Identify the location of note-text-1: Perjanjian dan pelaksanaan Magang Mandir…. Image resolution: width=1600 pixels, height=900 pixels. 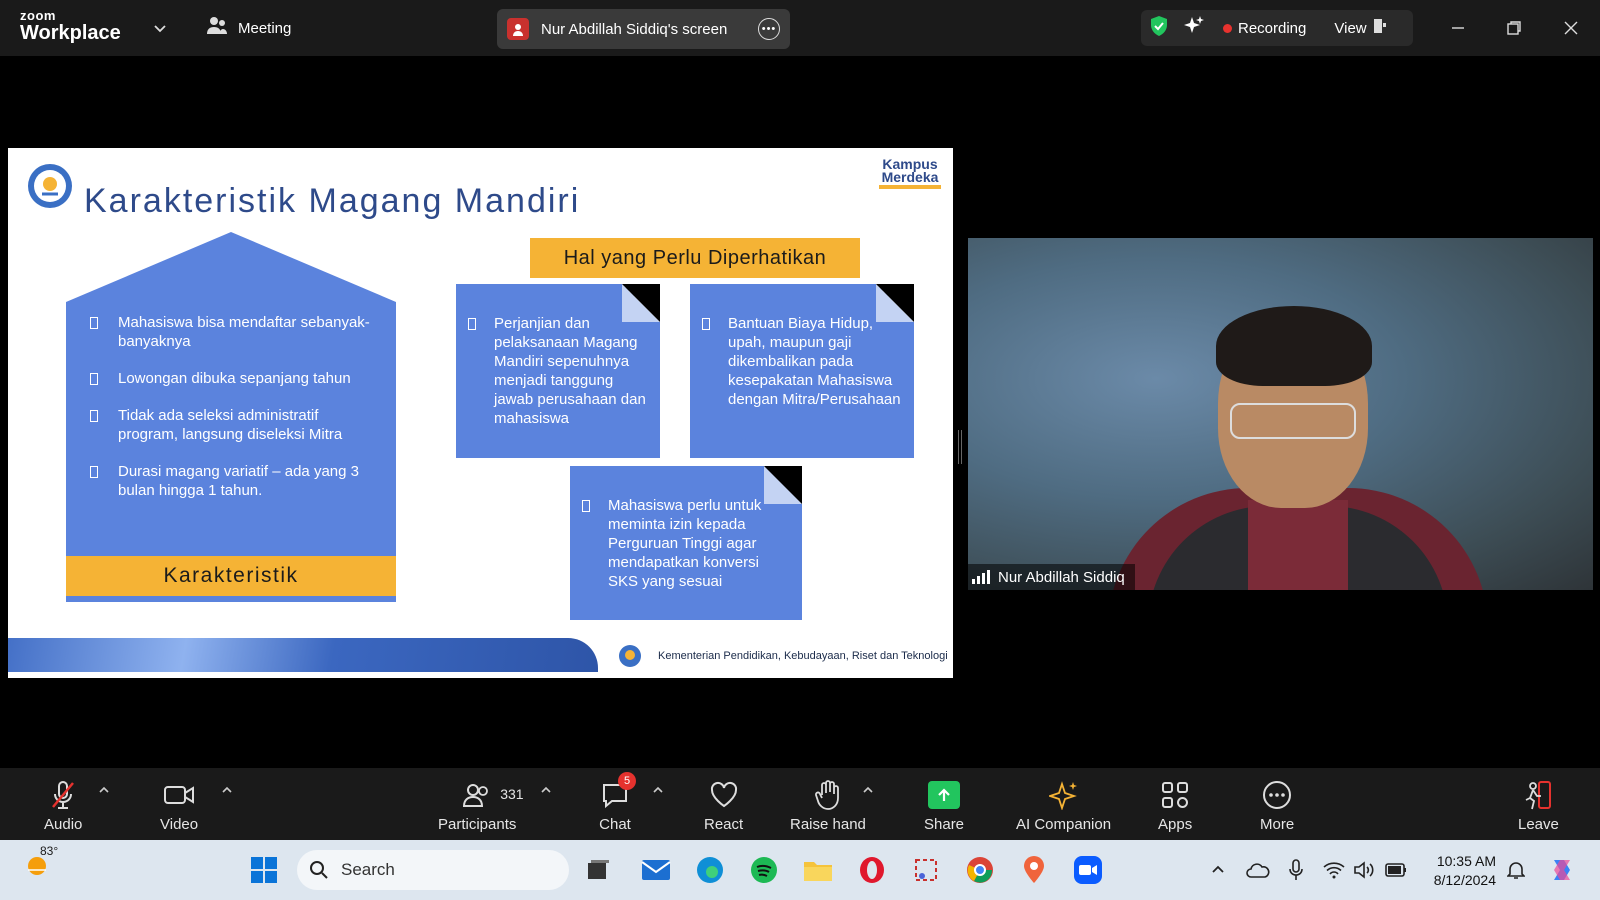
(570, 371).